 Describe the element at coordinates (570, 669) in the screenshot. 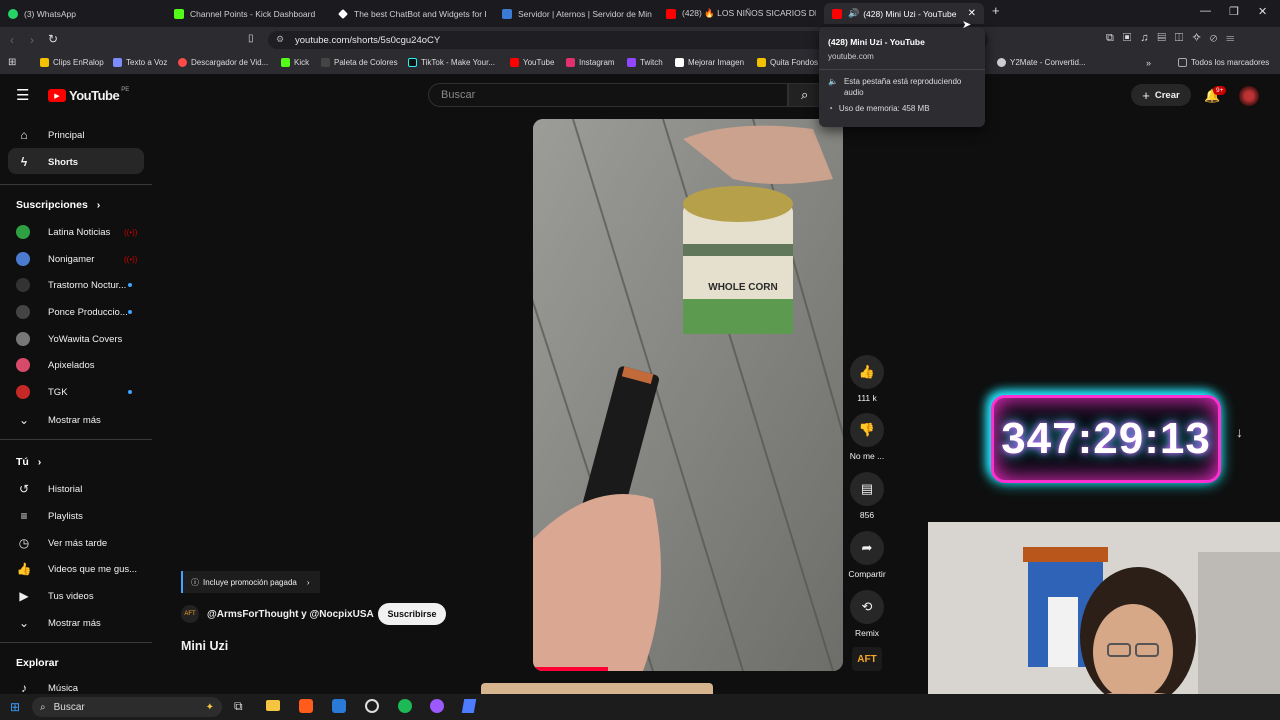

I see `video-progress-bar` at that location.